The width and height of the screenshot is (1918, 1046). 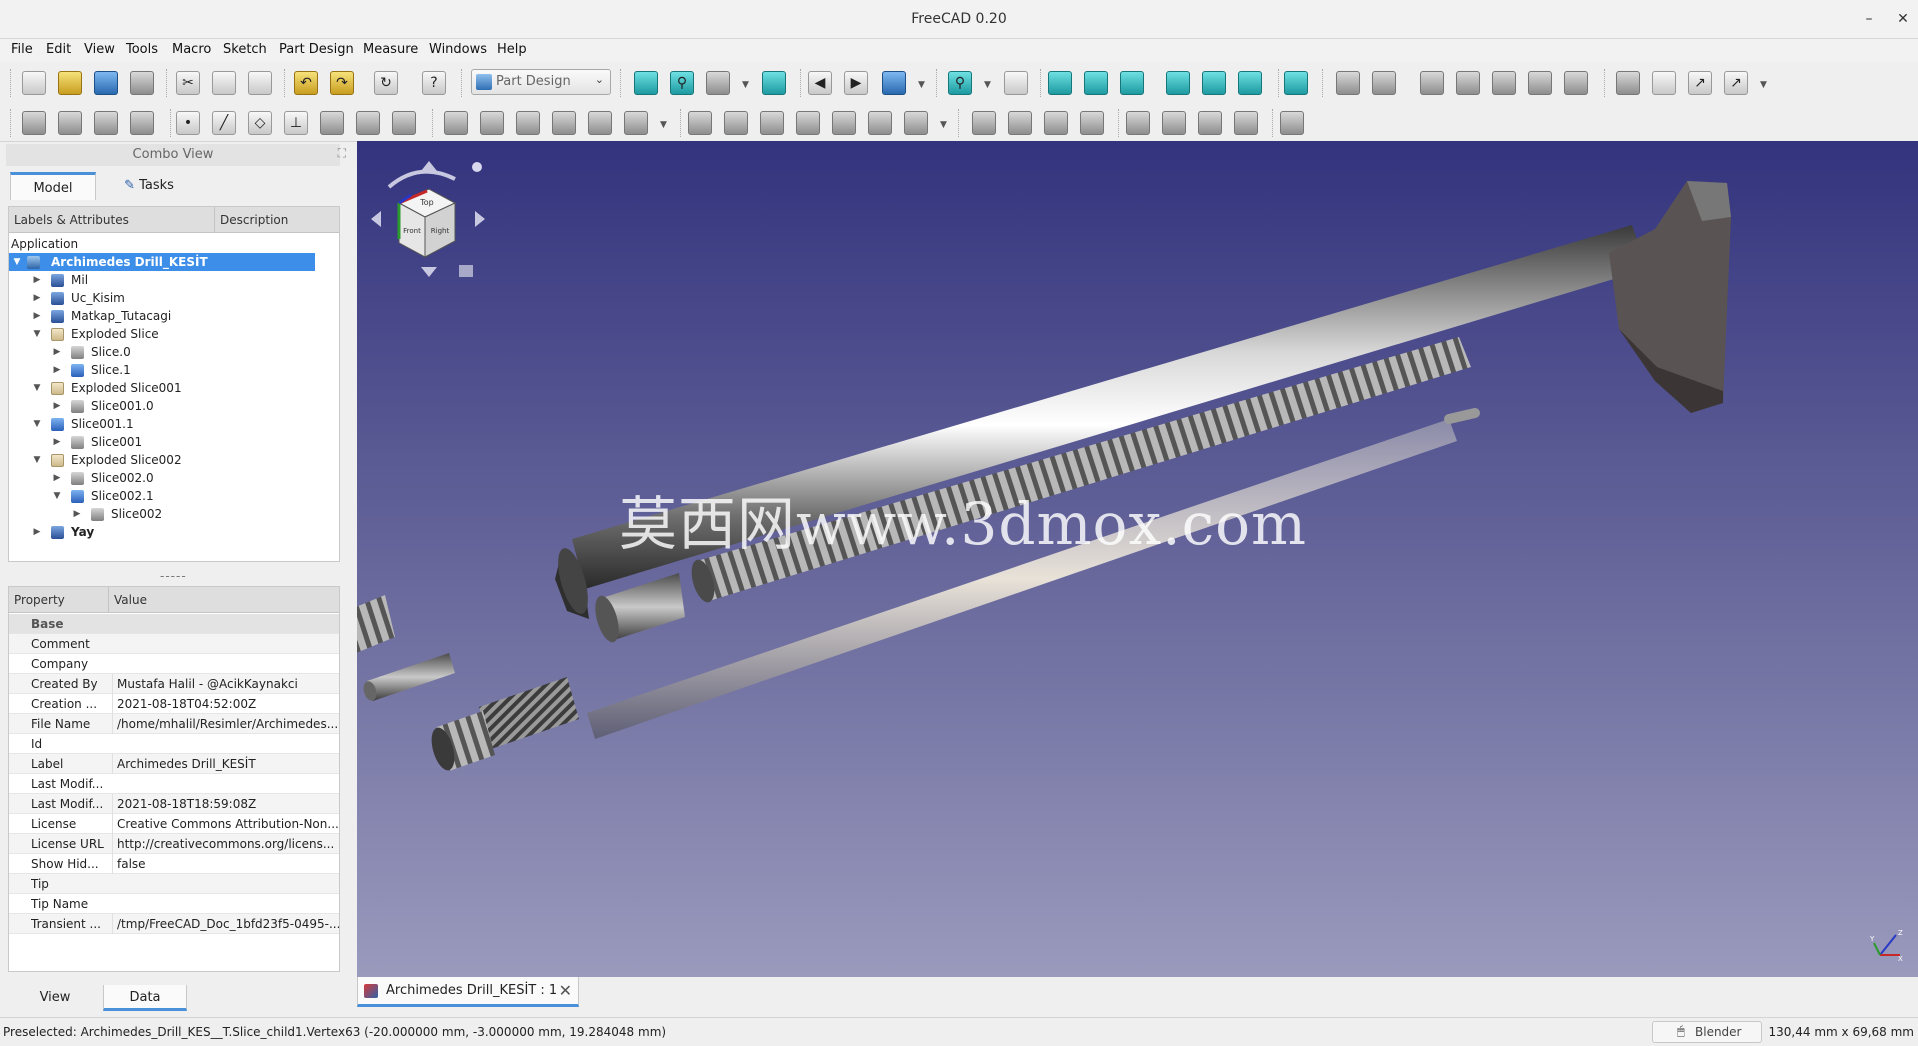 What do you see at coordinates (106, 123) in the screenshot?
I see `validate-sketch-icon` at bounding box center [106, 123].